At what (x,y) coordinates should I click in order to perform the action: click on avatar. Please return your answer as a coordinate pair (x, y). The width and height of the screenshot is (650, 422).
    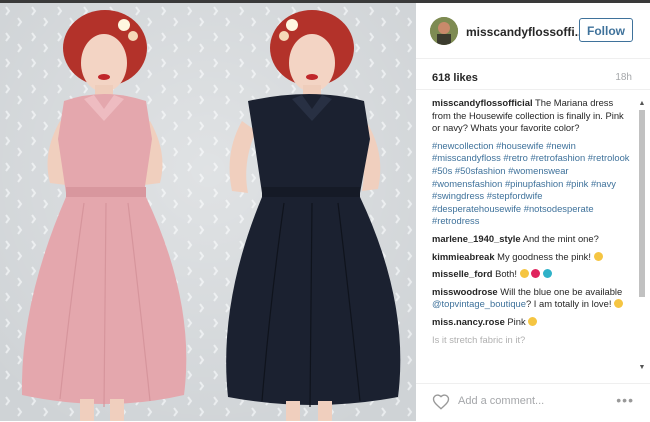
    Looking at the image, I should click on (444, 31).